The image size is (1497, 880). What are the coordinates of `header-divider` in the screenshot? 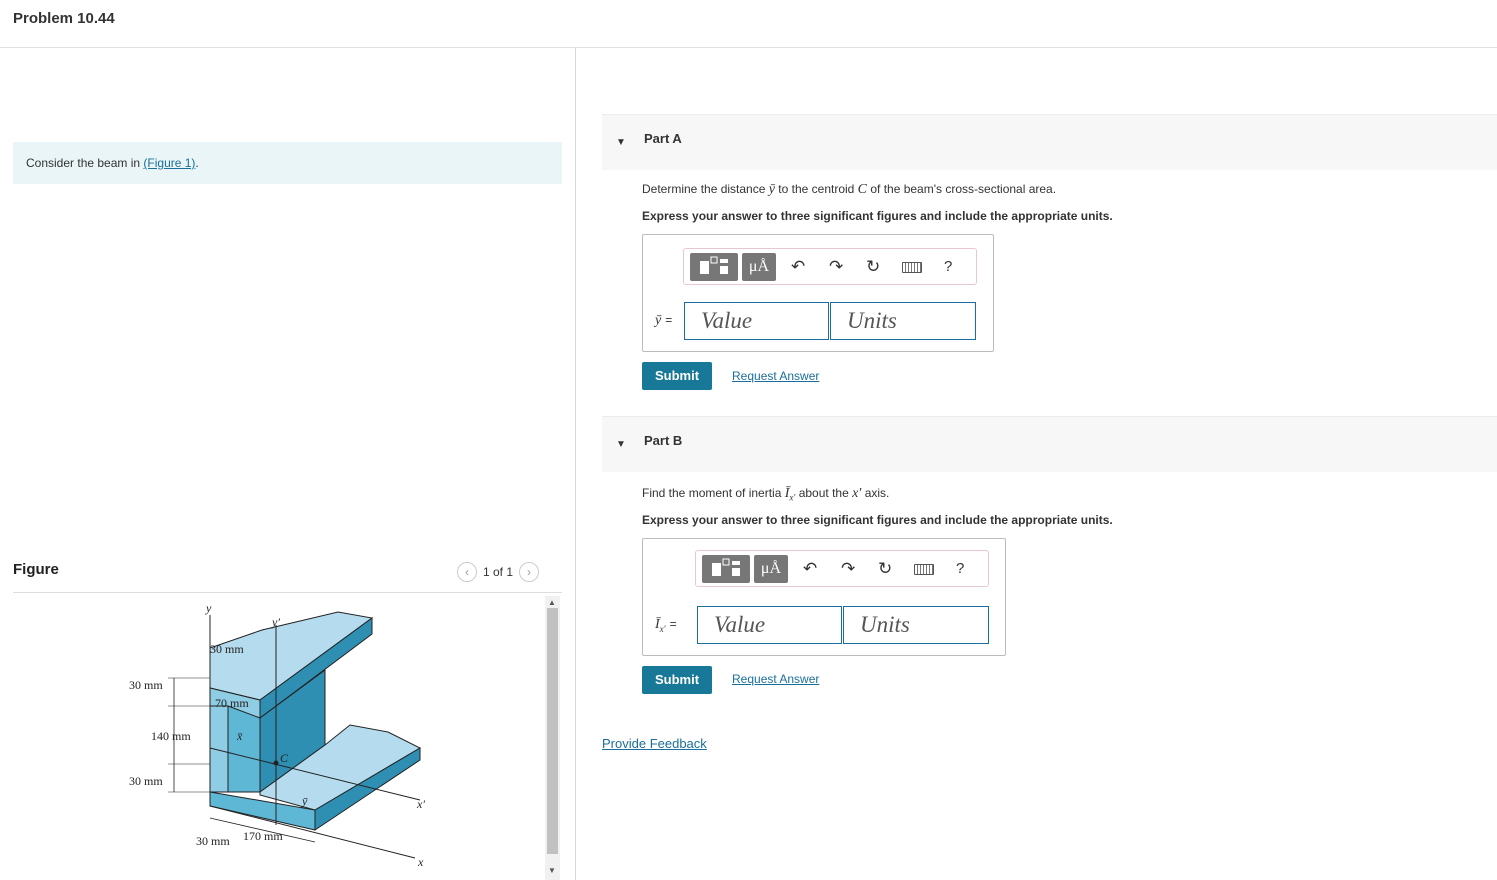 It's located at (748, 47).